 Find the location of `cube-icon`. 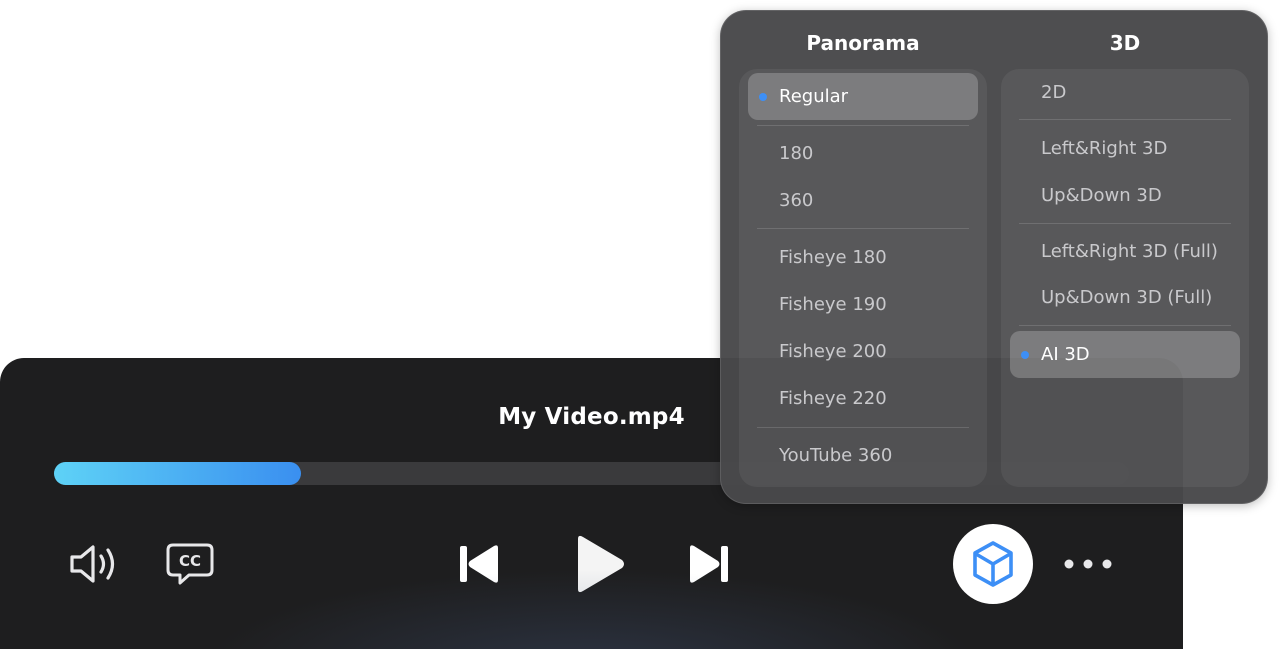

cube-icon is located at coordinates (993, 564).